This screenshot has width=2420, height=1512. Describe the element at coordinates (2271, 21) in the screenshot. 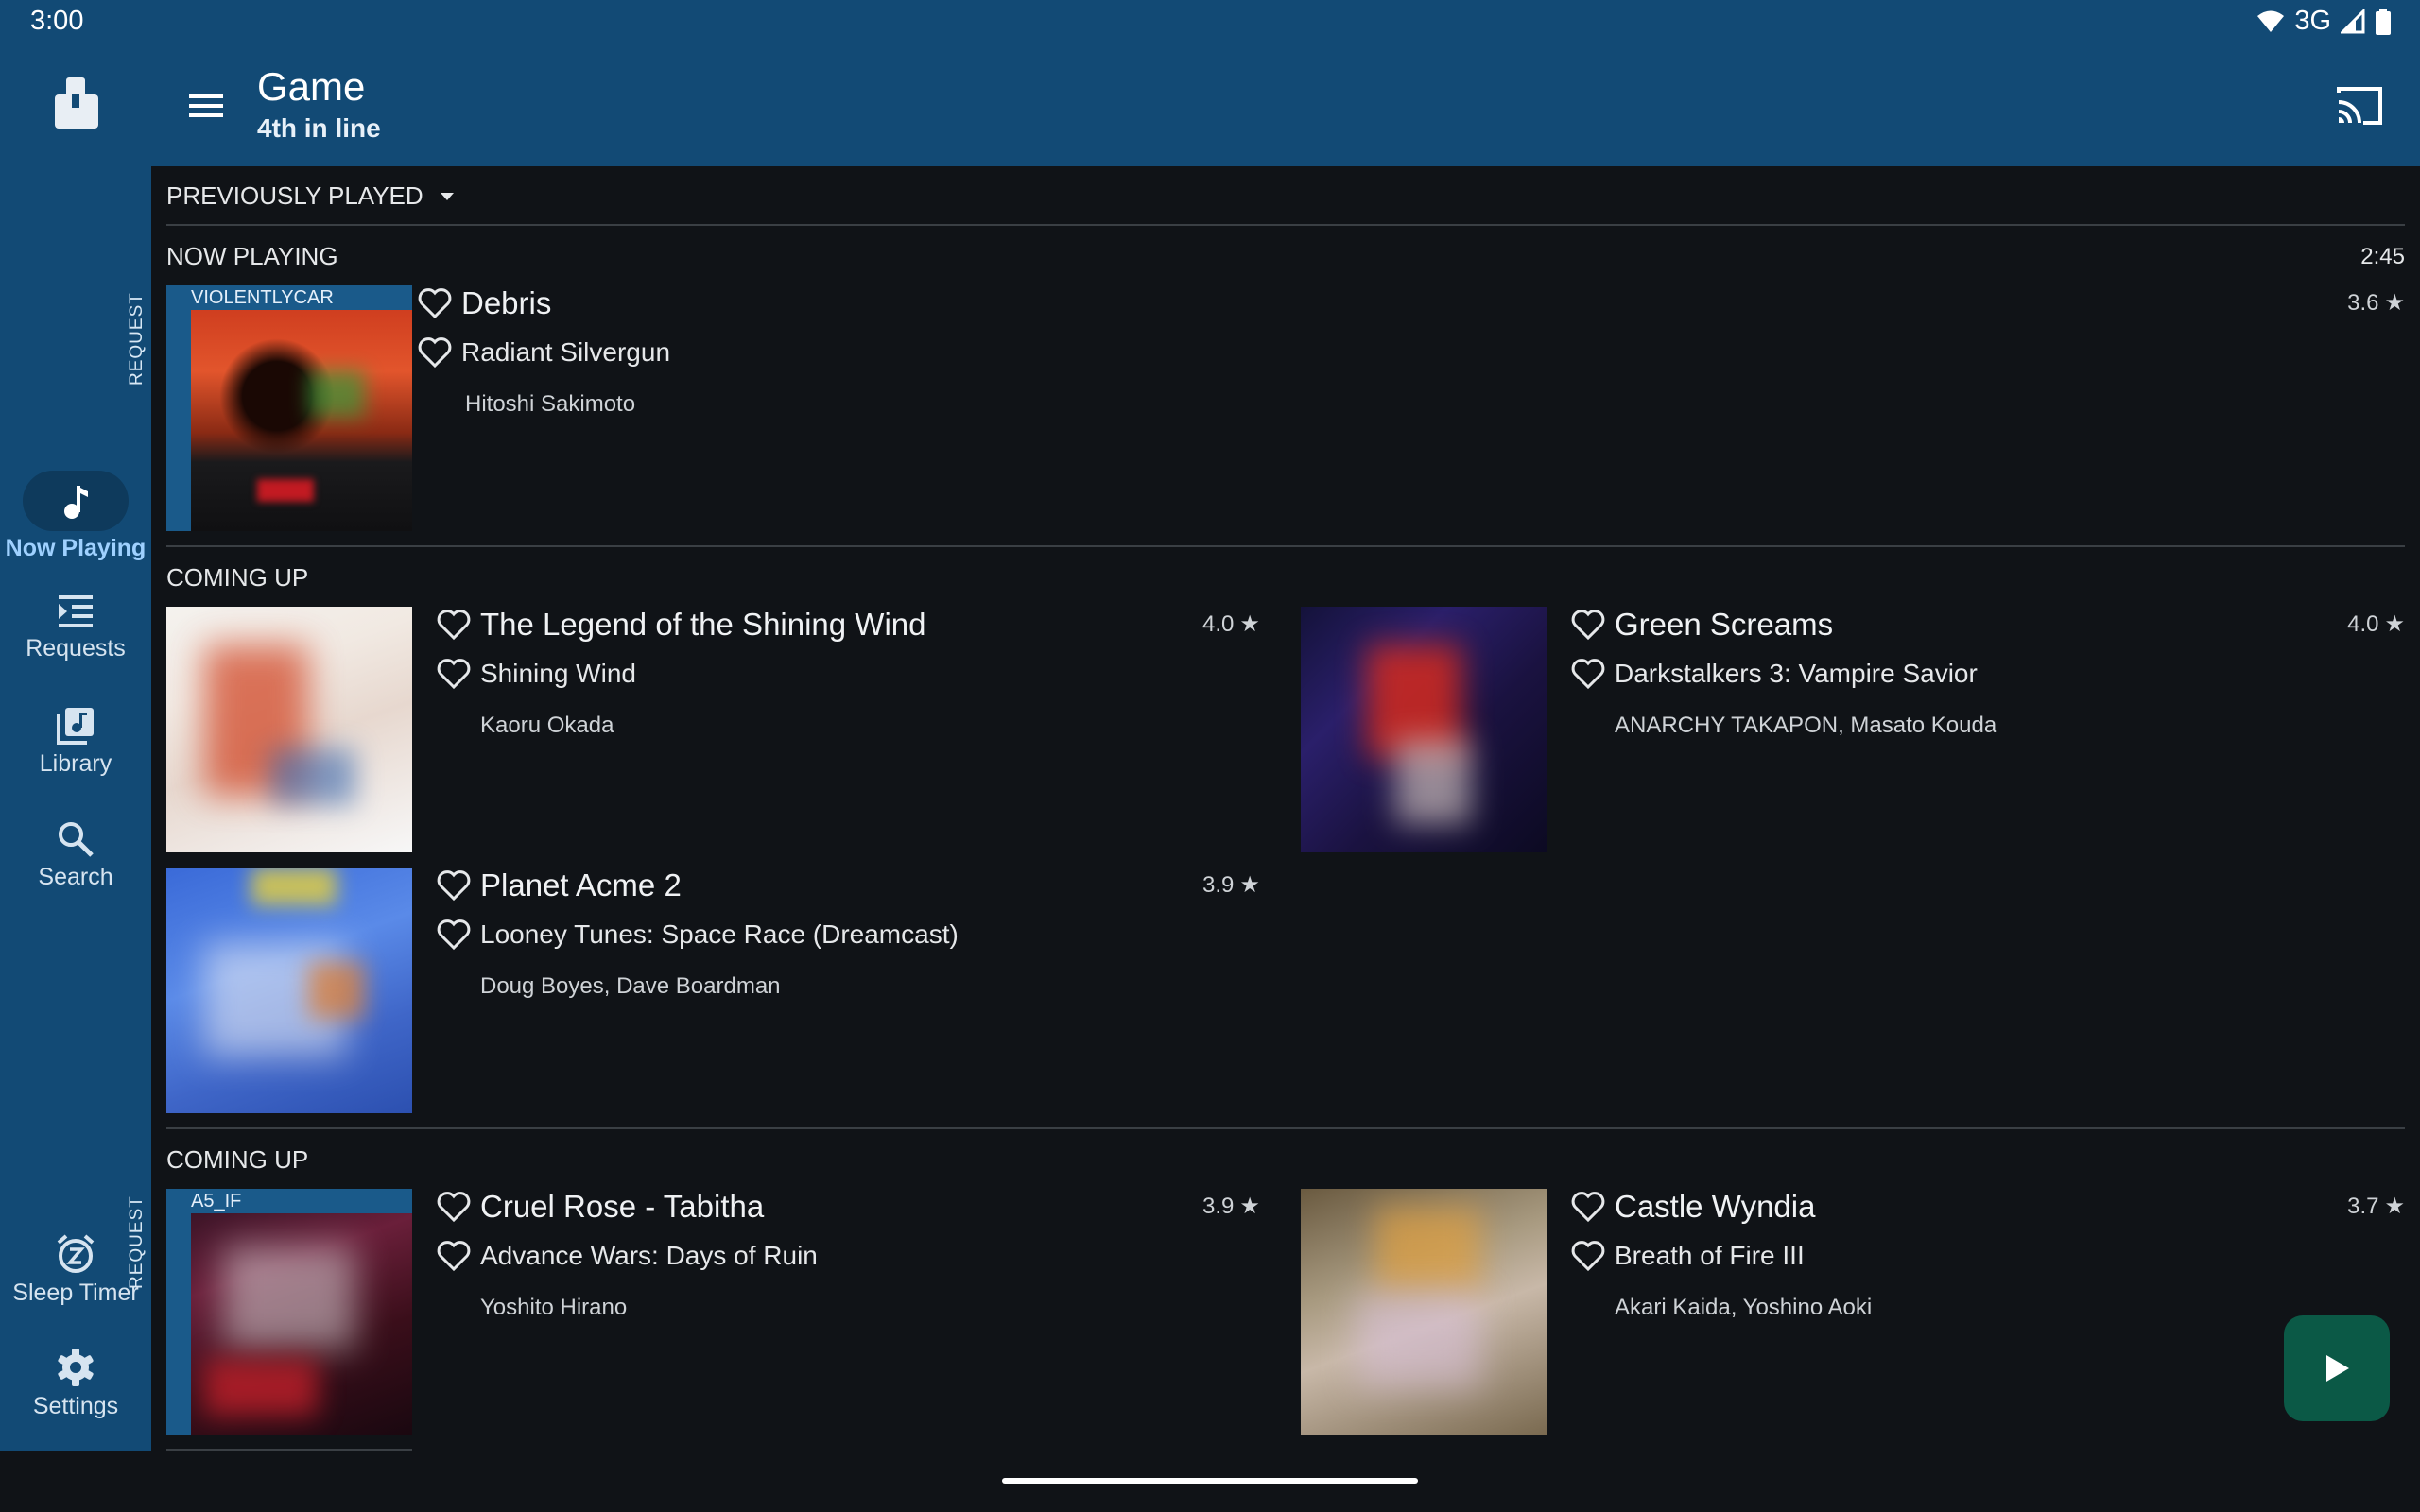

I see `wifi-icon` at that location.